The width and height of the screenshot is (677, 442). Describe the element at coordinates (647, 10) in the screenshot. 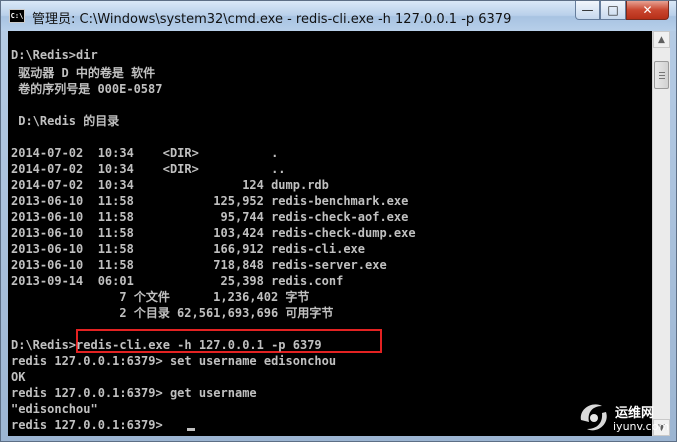

I see `close-button: ✕` at that location.